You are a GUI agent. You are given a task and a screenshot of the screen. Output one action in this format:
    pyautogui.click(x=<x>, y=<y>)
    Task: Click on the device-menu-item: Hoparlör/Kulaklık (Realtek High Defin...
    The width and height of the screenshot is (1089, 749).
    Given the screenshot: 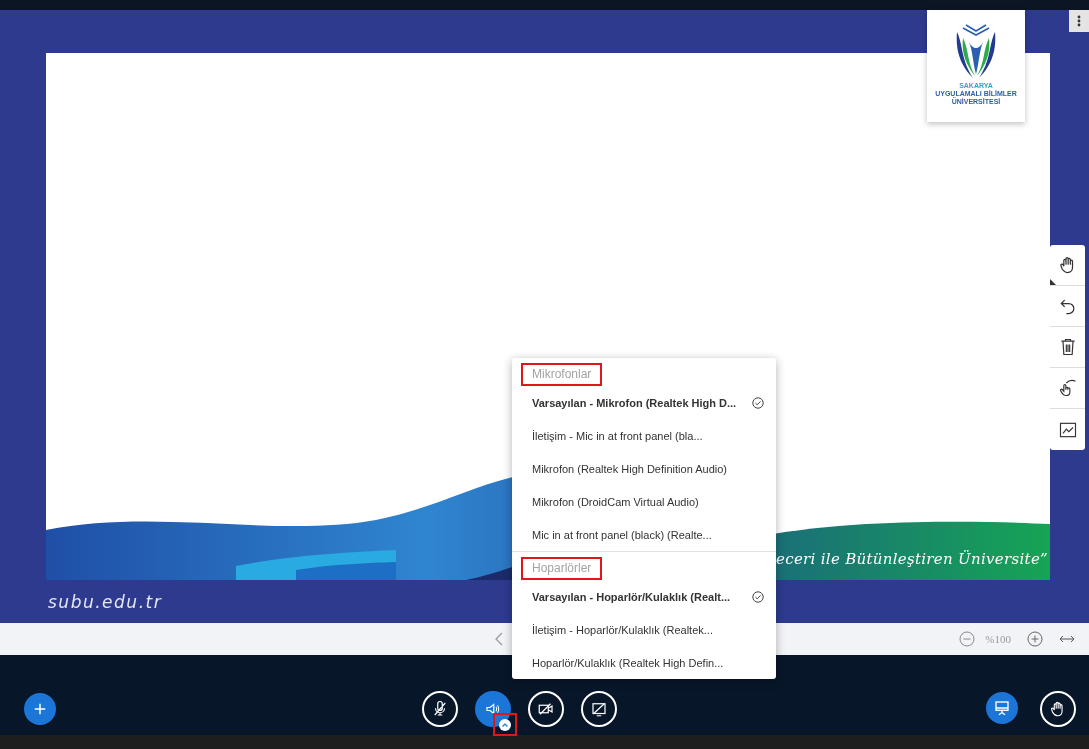 What is the action you would take?
    pyautogui.click(x=644, y=662)
    